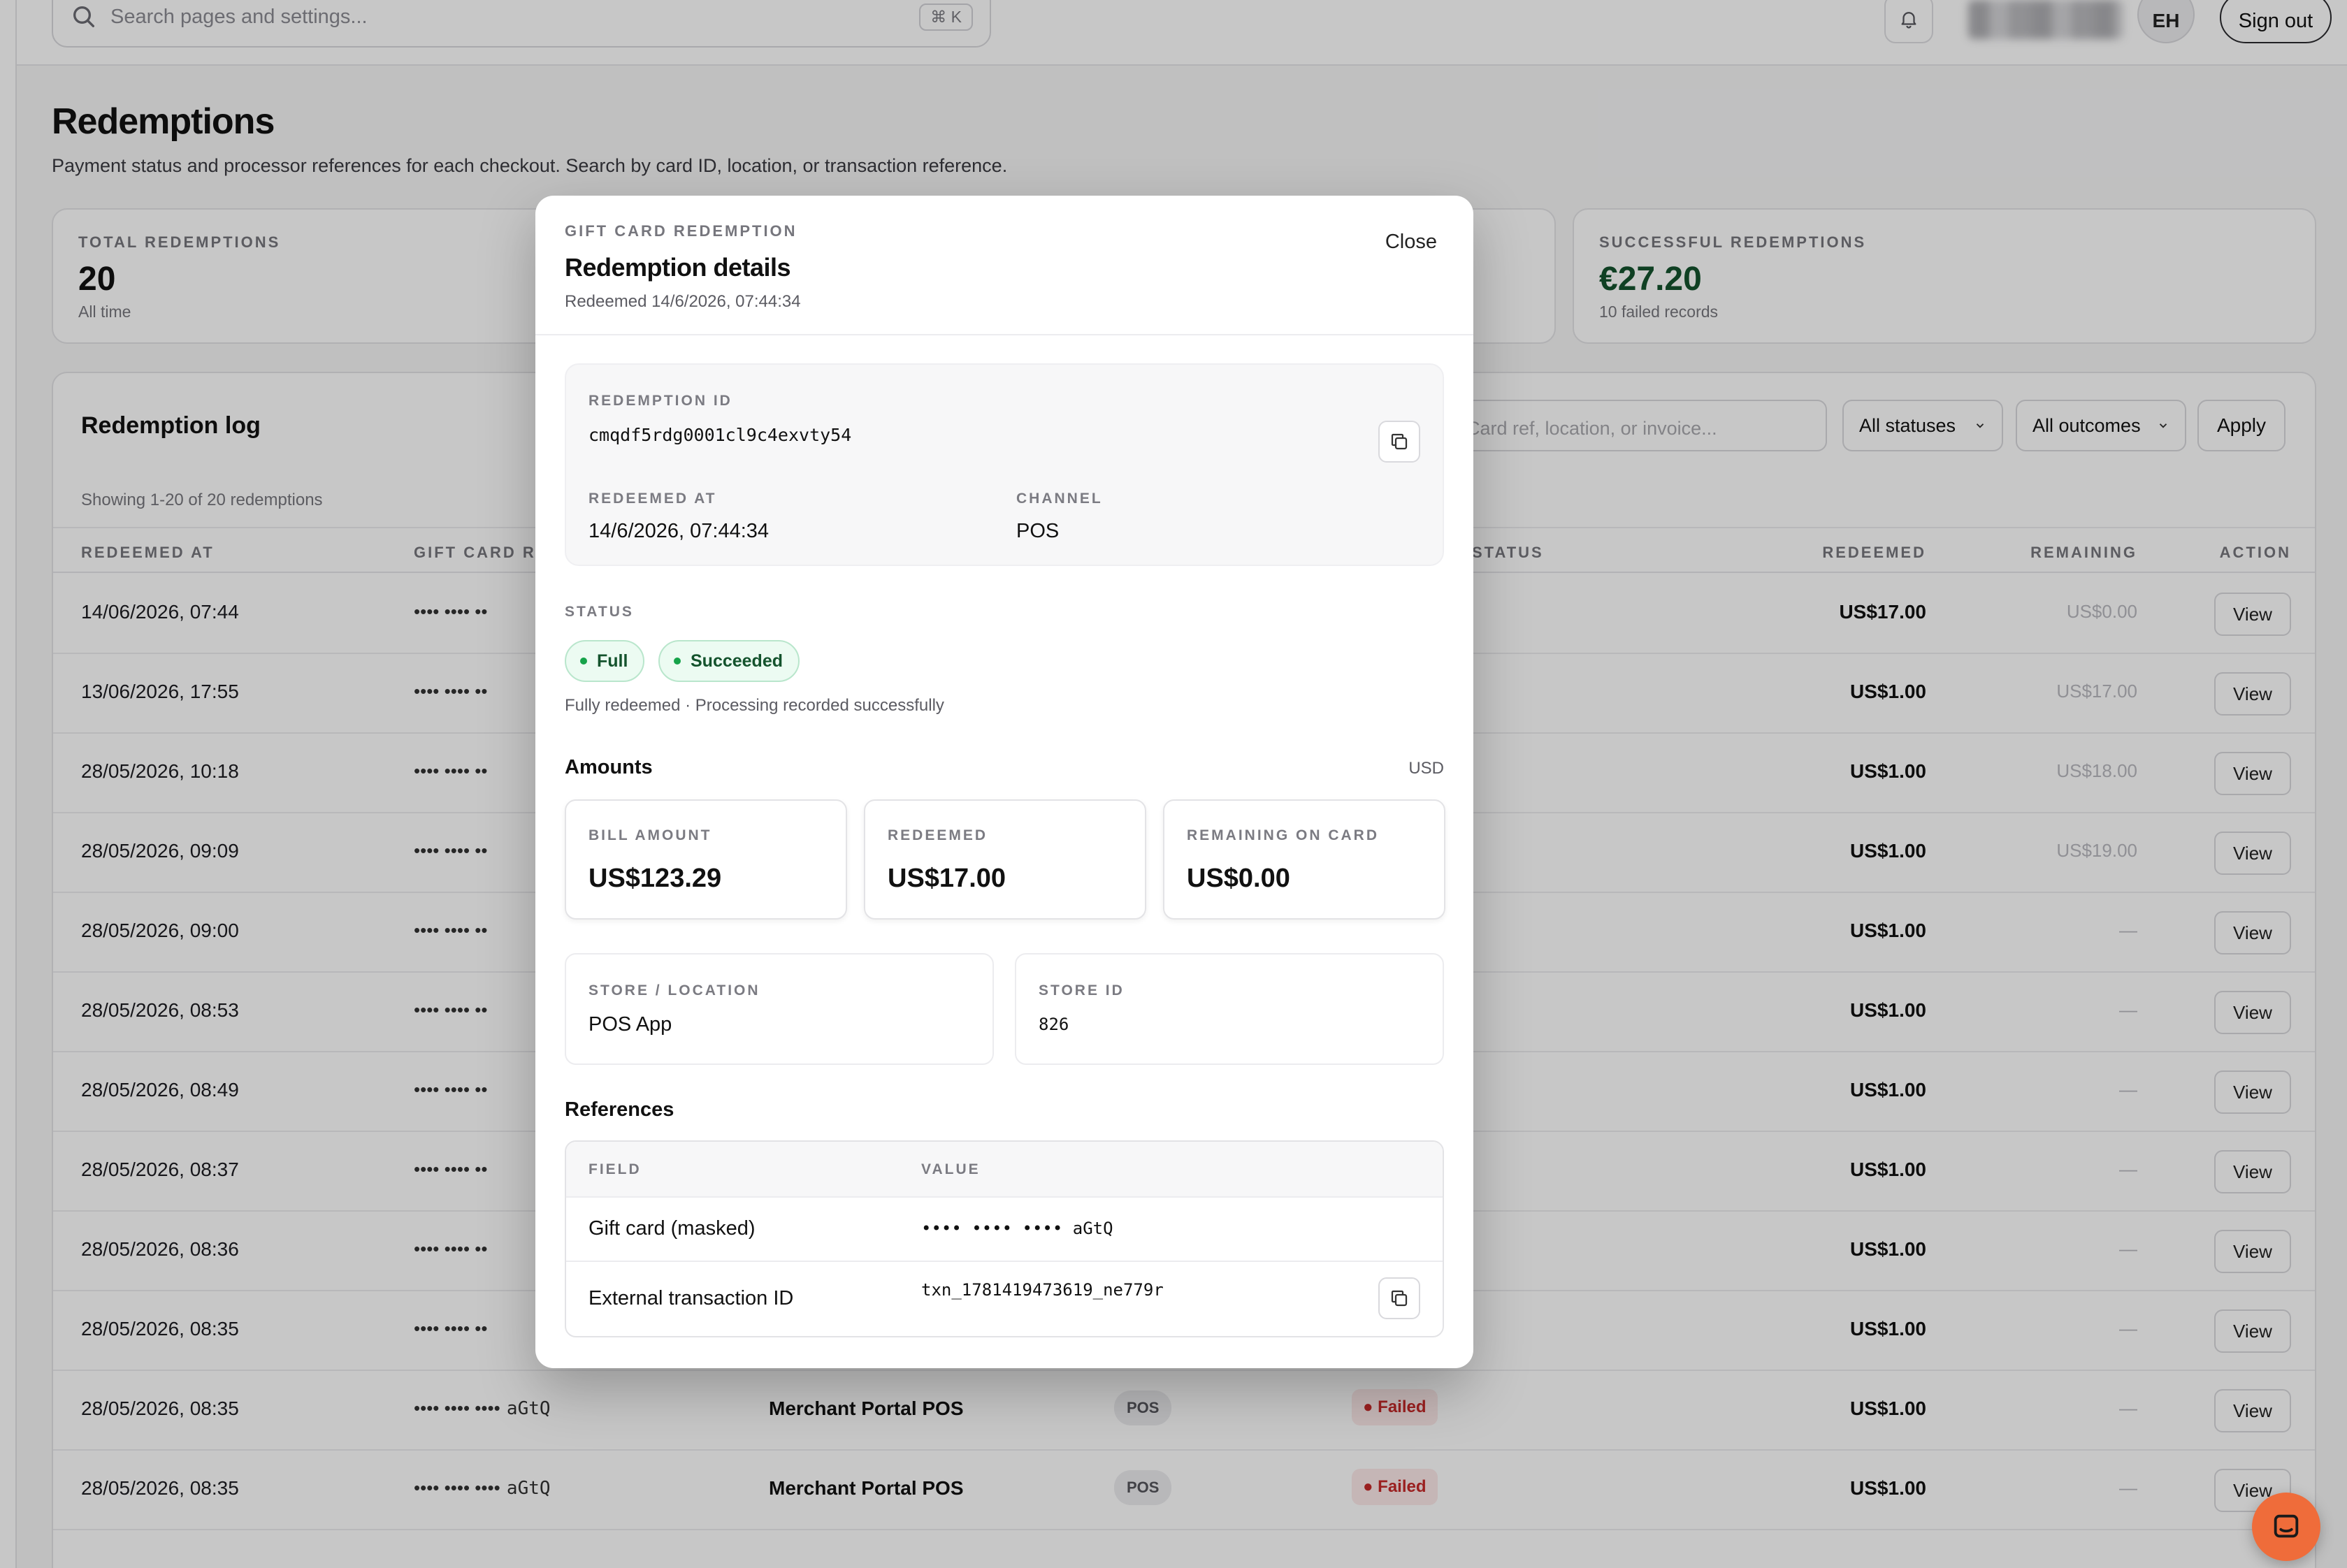 The width and height of the screenshot is (2347, 1568). What do you see at coordinates (1042, 1290) in the screenshot?
I see `reference-value: txn_1781419473619_ne779r` at bounding box center [1042, 1290].